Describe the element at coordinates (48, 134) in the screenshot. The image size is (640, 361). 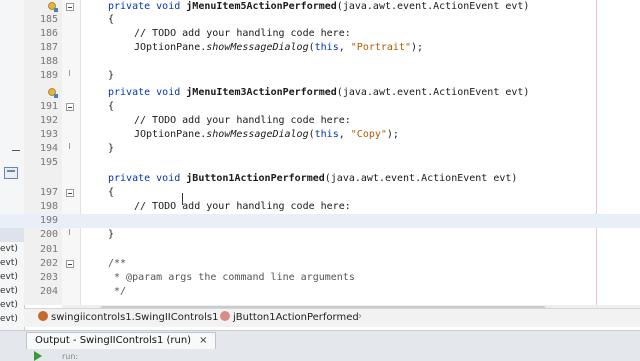
I see `line-number: 193` at that location.